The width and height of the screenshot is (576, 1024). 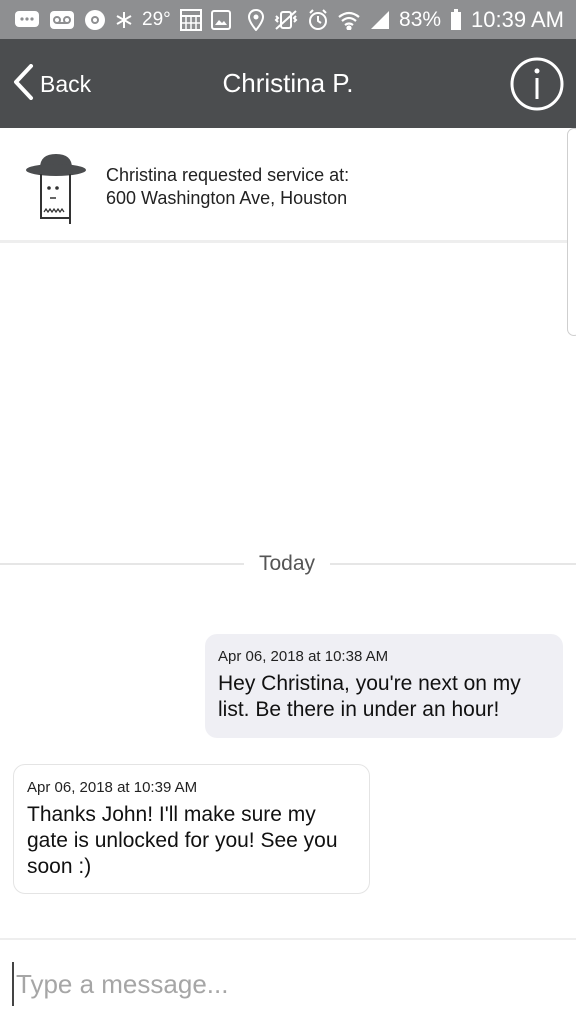 I want to click on battery-icon, so click(x=456, y=19).